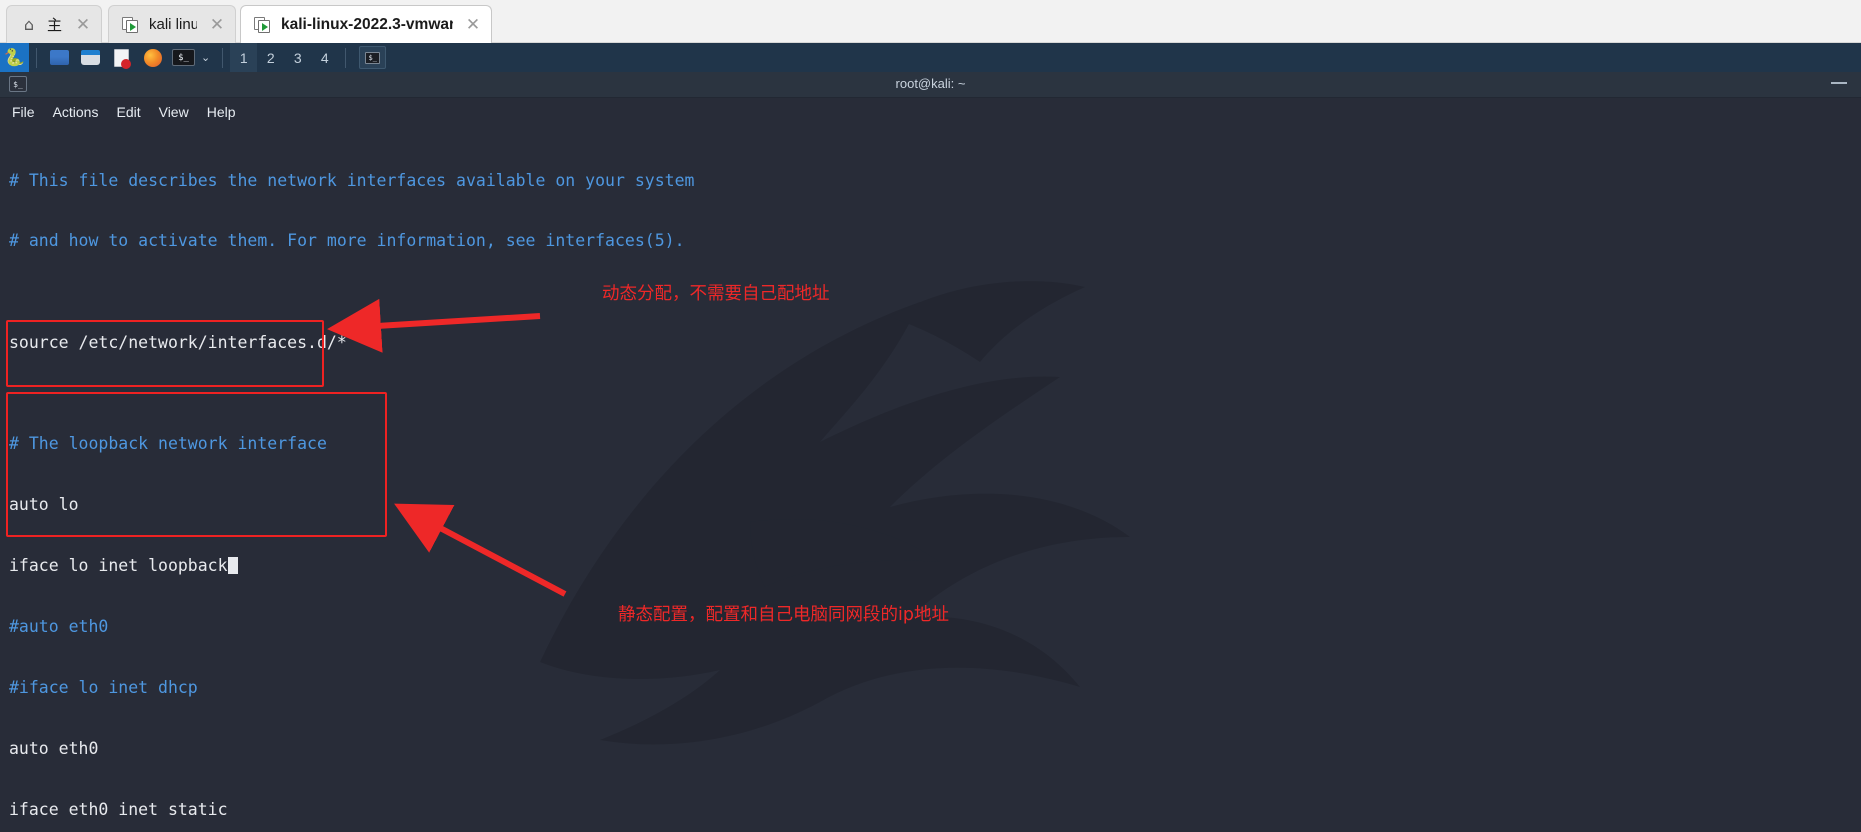 The height and width of the screenshot is (832, 1861). What do you see at coordinates (178, 342) in the screenshot?
I see `terminal-line: source /etc/network/interfaces.d/*` at bounding box center [178, 342].